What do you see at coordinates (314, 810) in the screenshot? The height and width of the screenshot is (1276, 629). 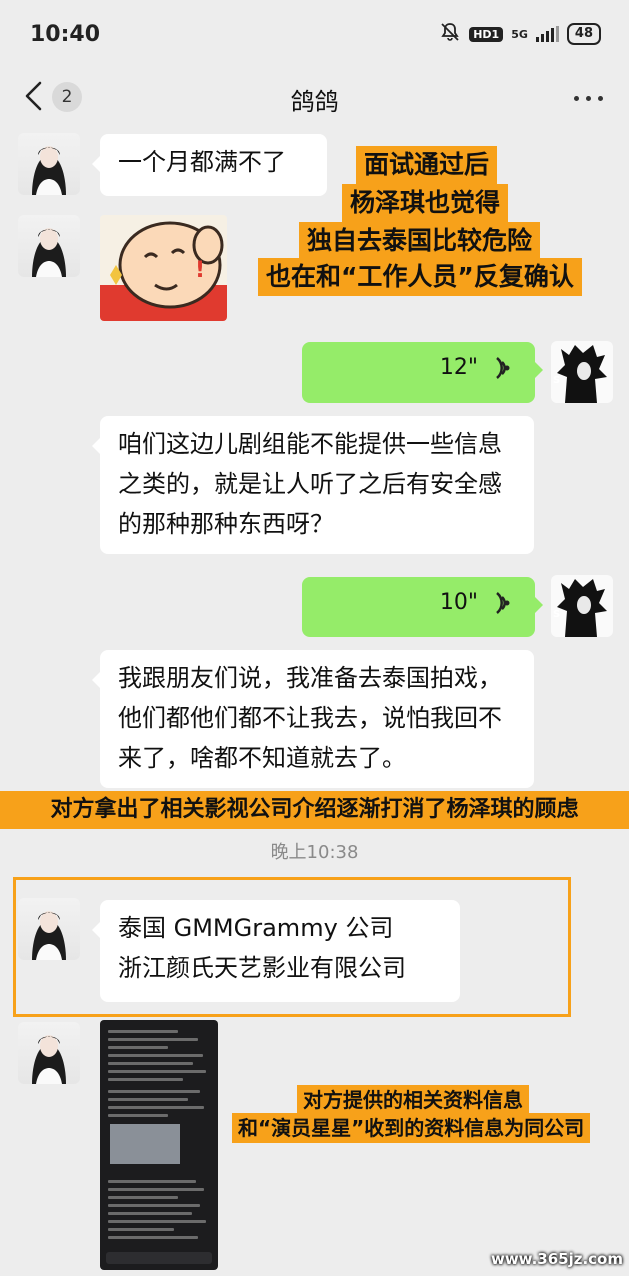 I see `annotation-banner: 对方拿出了相关影视公司介绍逐渐打消了杨泽琪的顾虑` at bounding box center [314, 810].